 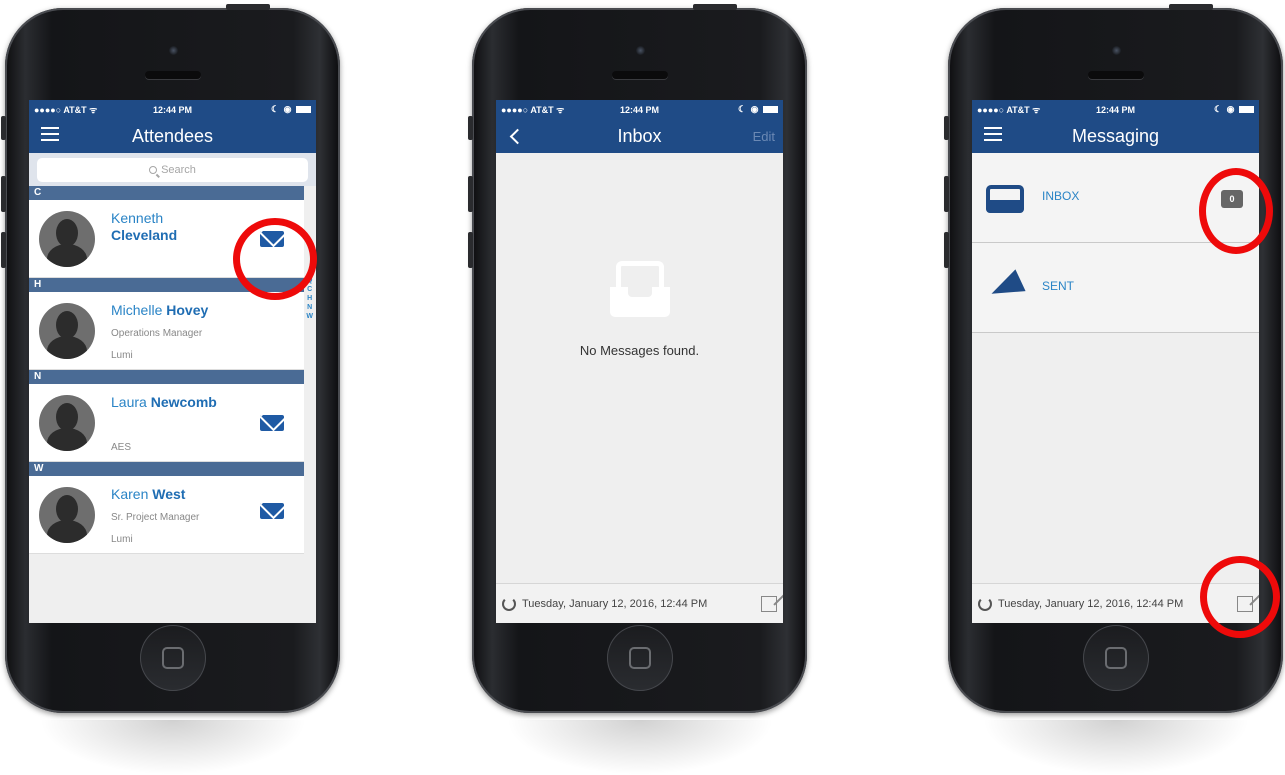 I want to click on highlight-ring-compose, so click(x=1240, y=597).